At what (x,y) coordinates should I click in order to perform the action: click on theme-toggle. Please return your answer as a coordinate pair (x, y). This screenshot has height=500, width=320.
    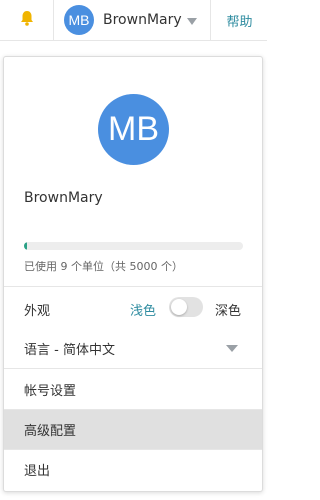
    Looking at the image, I should click on (186, 307).